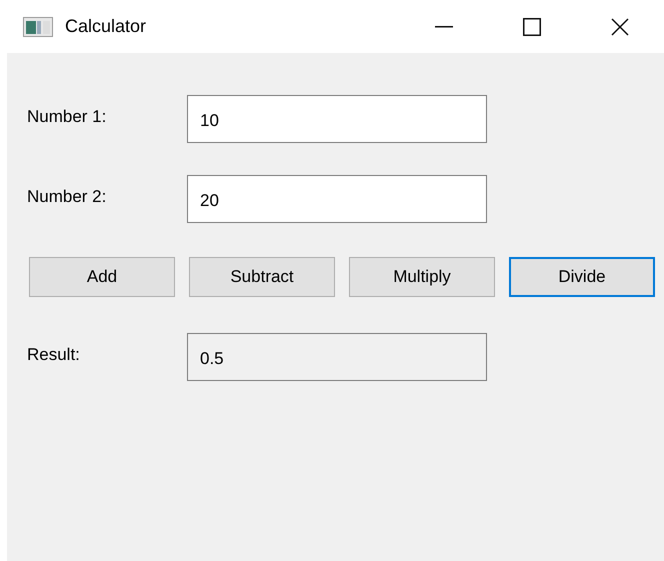 The image size is (664, 561). What do you see at coordinates (102, 277) in the screenshot?
I see `operation-button: Add` at bounding box center [102, 277].